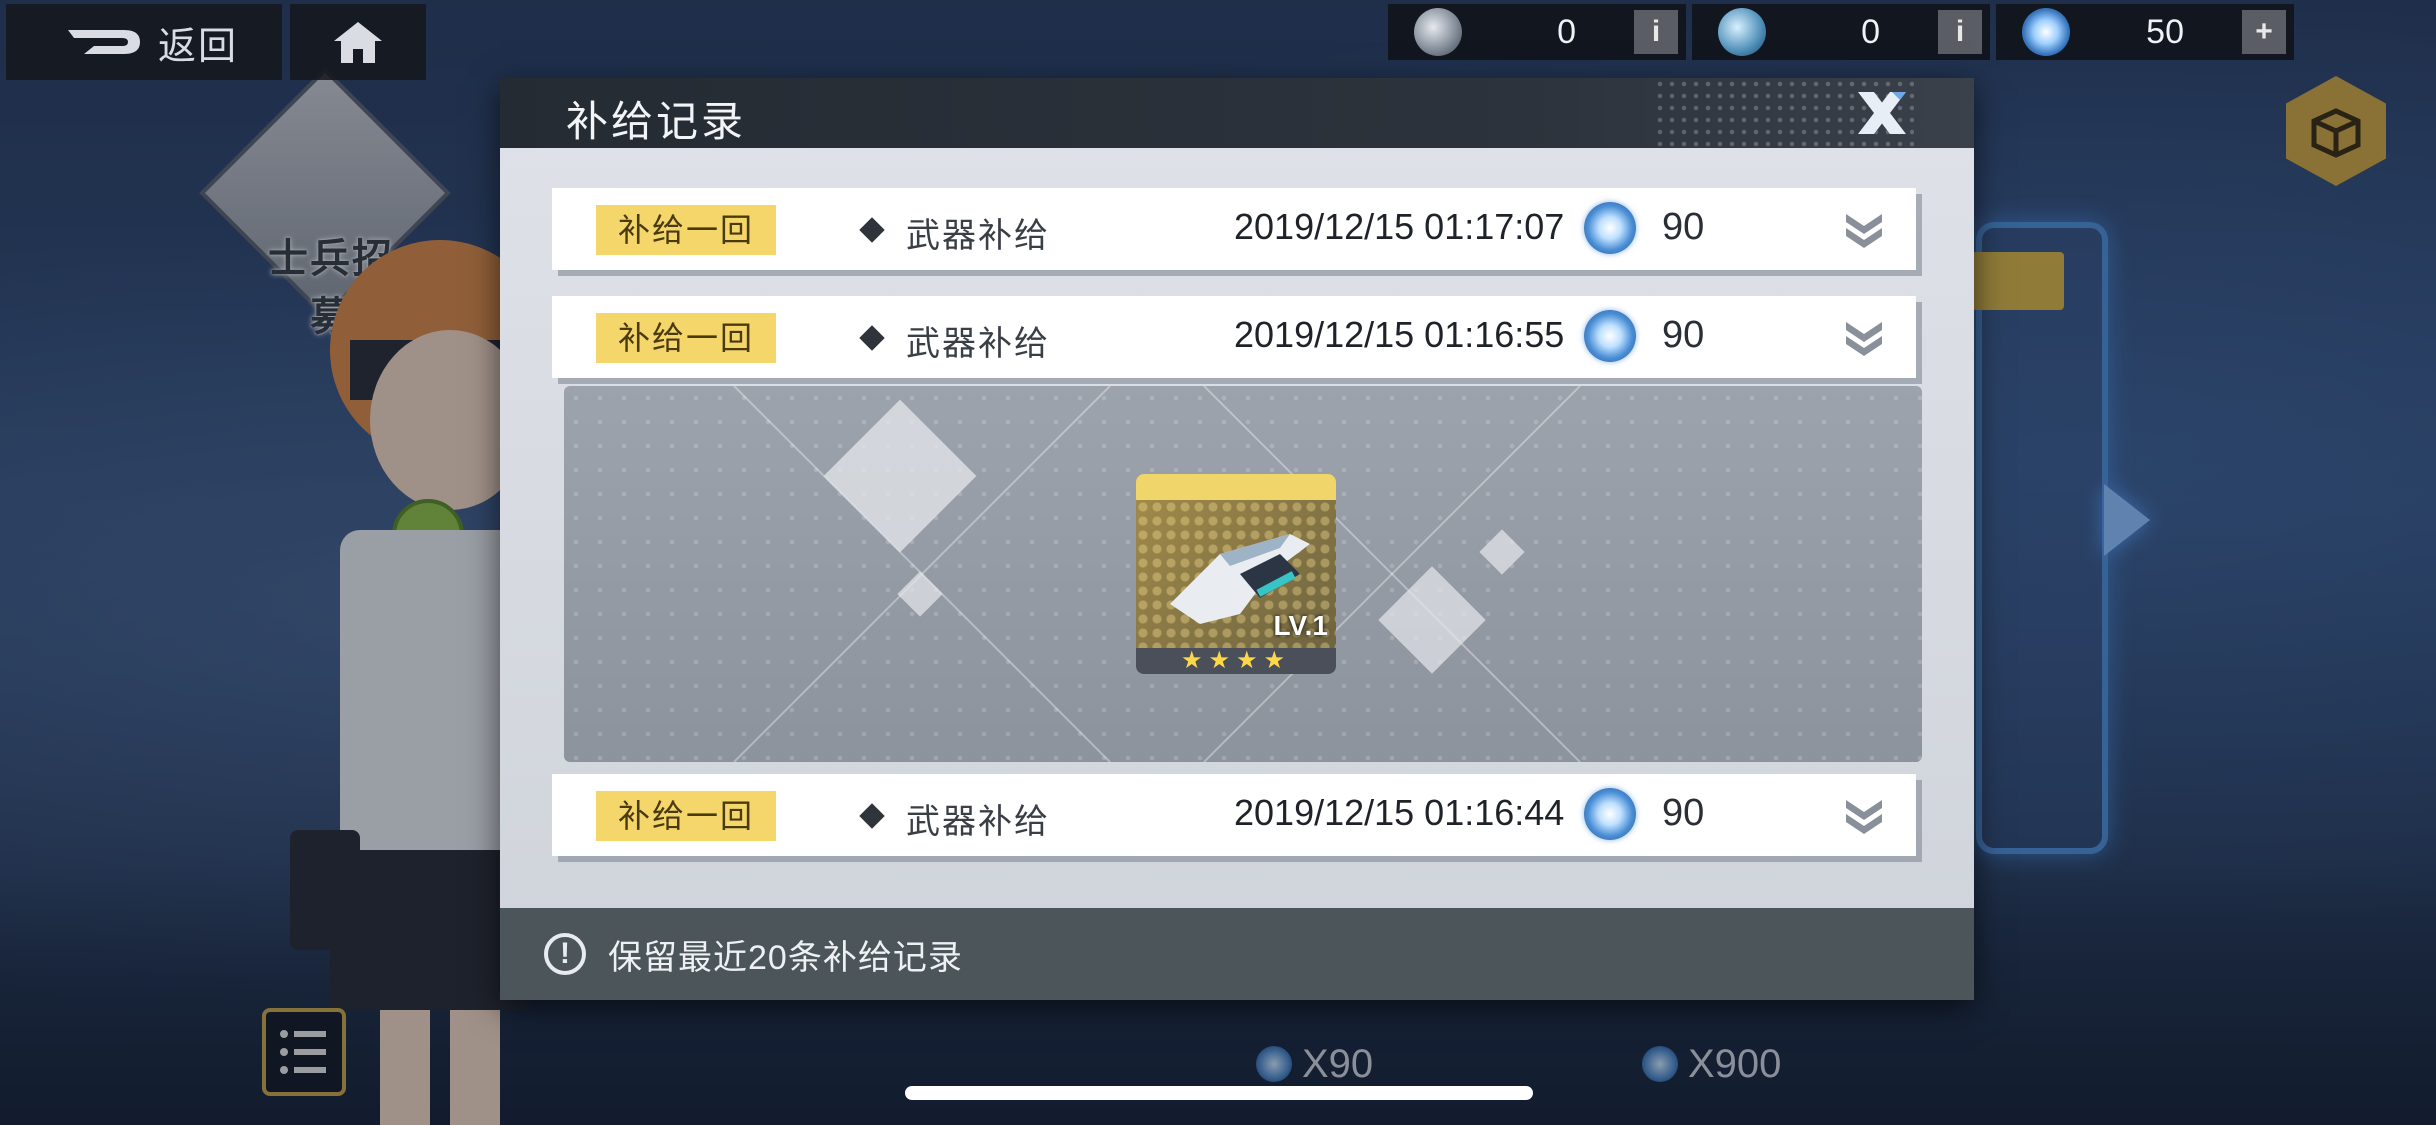 The width and height of the screenshot is (2436, 1125). I want to click on record-row: 补给一回 武器补给 2019/12/15 01:17:07 90, so click(1234, 229).